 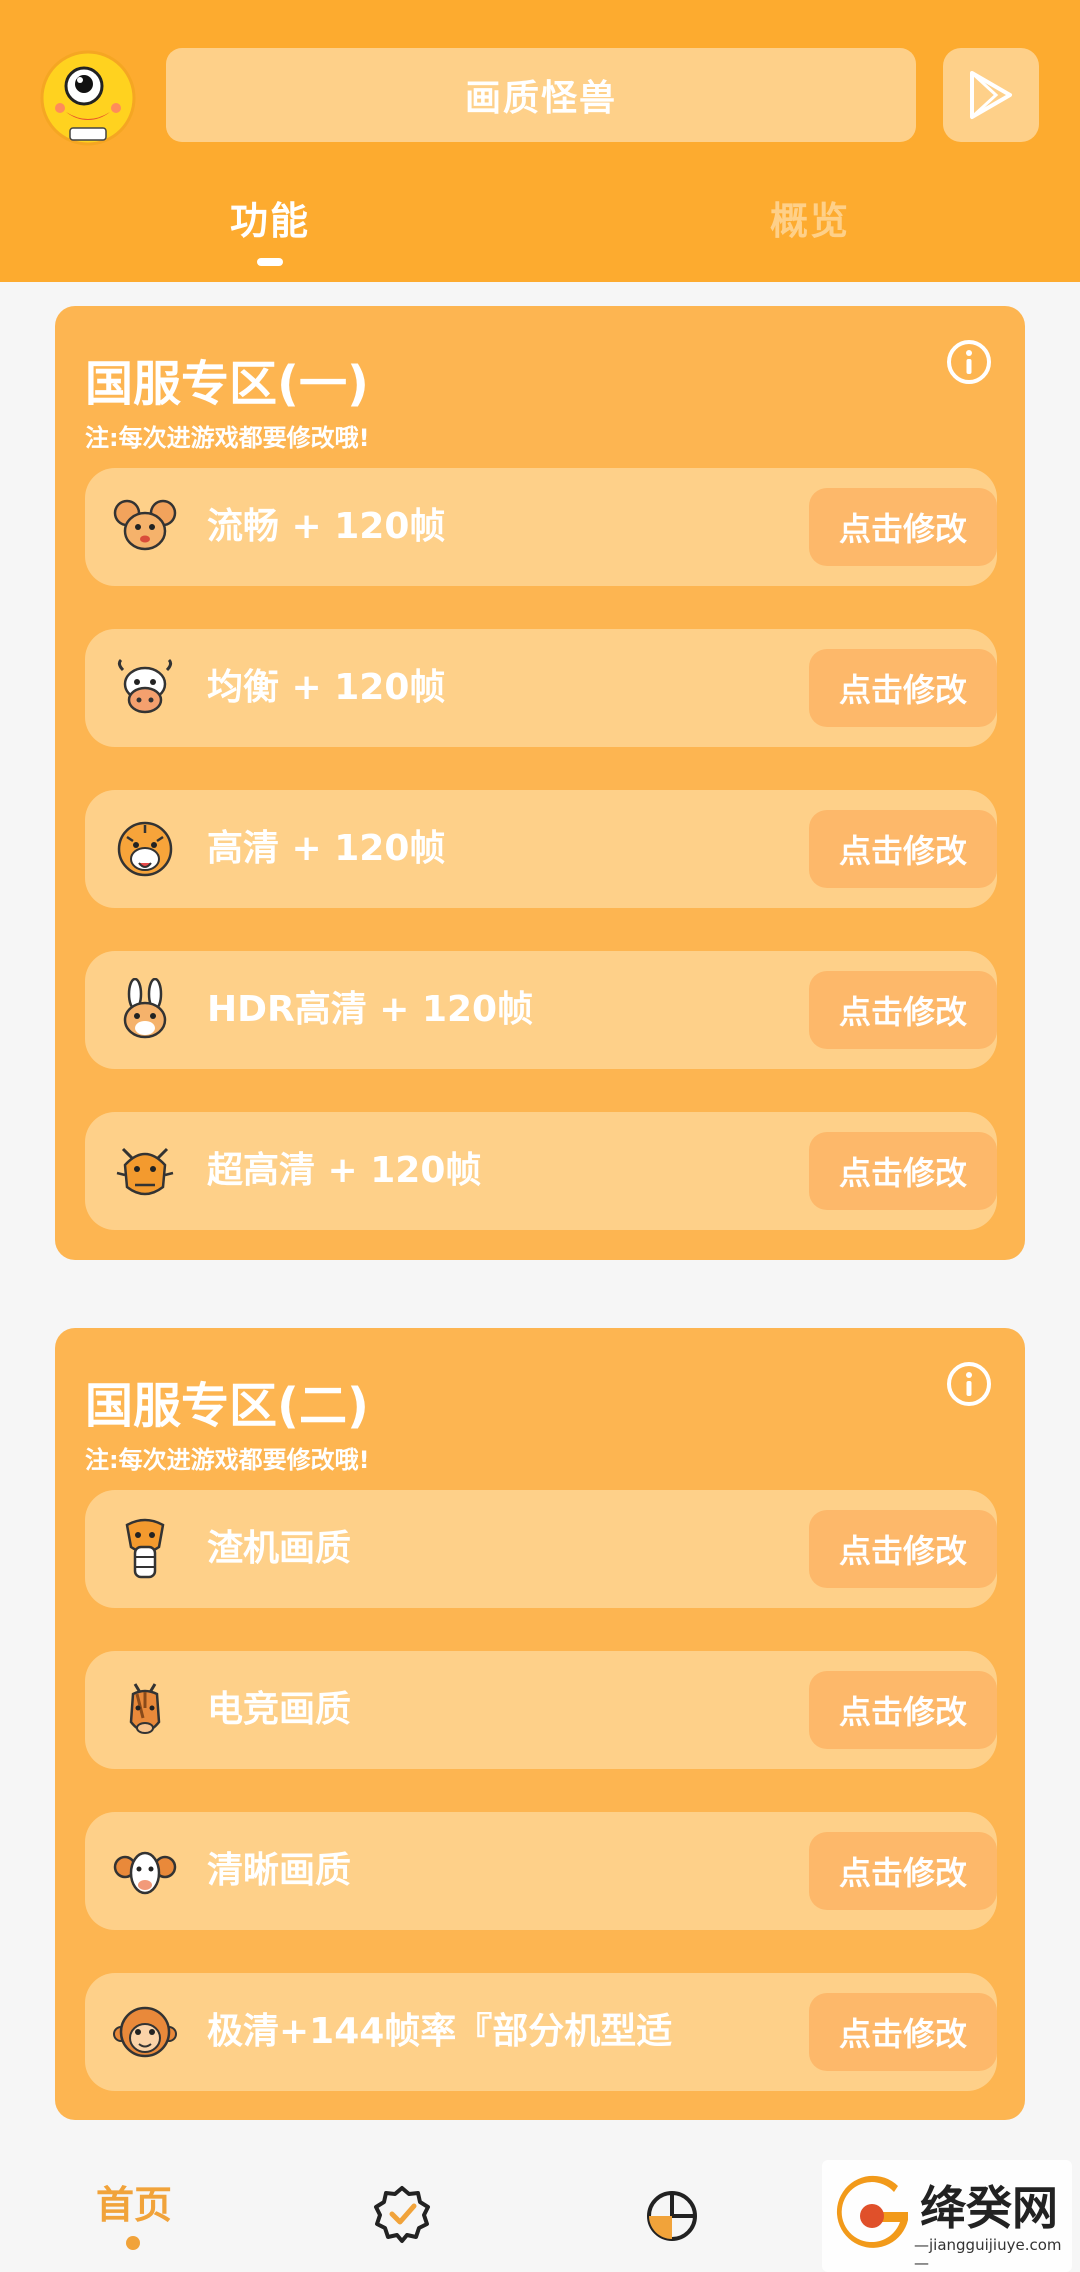 What do you see at coordinates (145, 527) in the screenshot?
I see `mouse-icon` at bounding box center [145, 527].